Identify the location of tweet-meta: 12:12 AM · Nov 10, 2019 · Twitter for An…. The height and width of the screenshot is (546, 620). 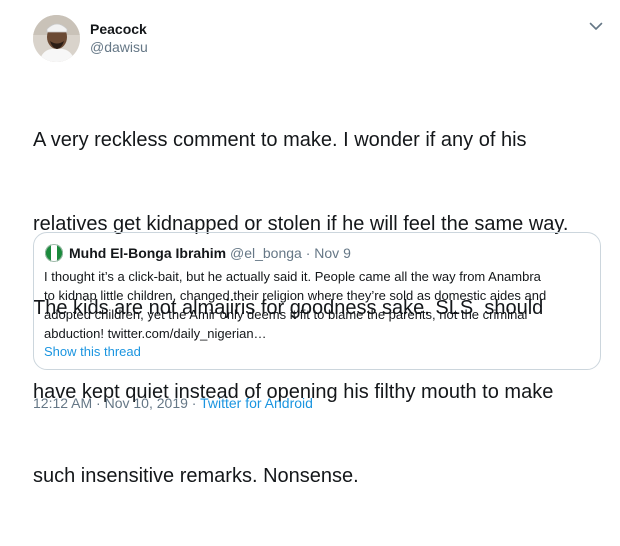
(173, 403).